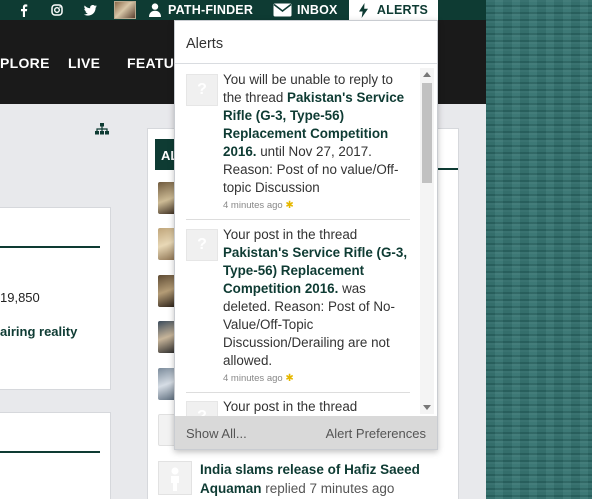  Describe the element at coordinates (50, 247) in the screenshot. I see `panel-divider` at that location.